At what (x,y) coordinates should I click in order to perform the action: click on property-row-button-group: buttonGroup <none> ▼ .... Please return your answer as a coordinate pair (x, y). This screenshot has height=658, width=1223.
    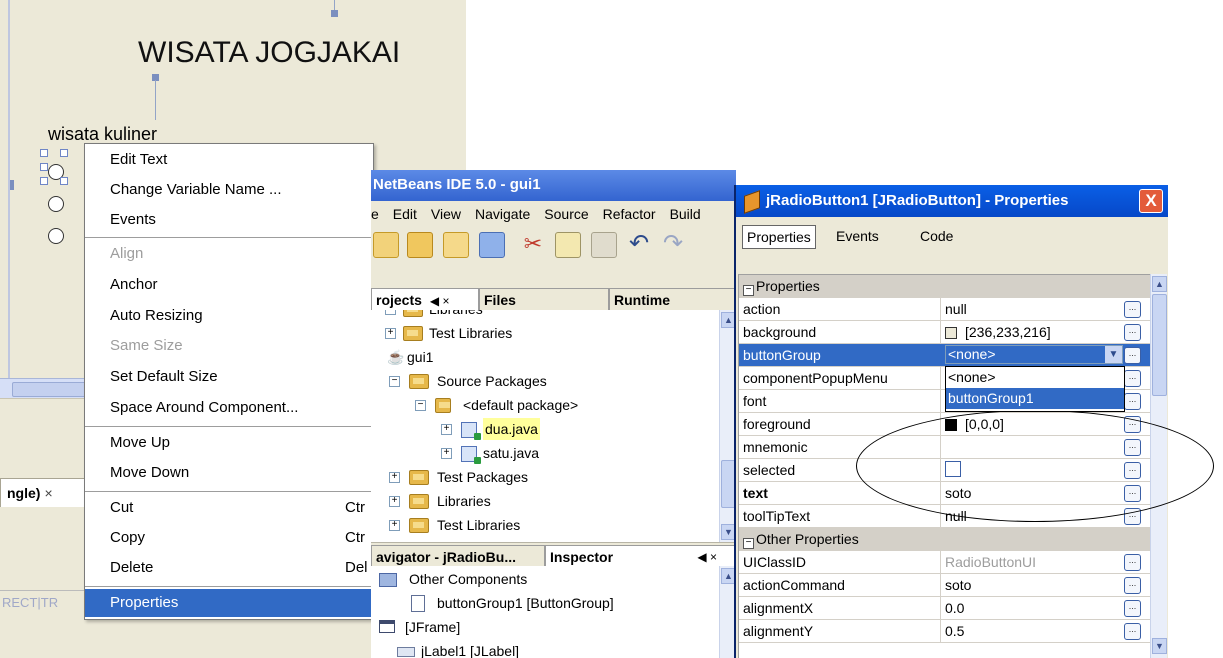
    Looking at the image, I should click on (945, 355).